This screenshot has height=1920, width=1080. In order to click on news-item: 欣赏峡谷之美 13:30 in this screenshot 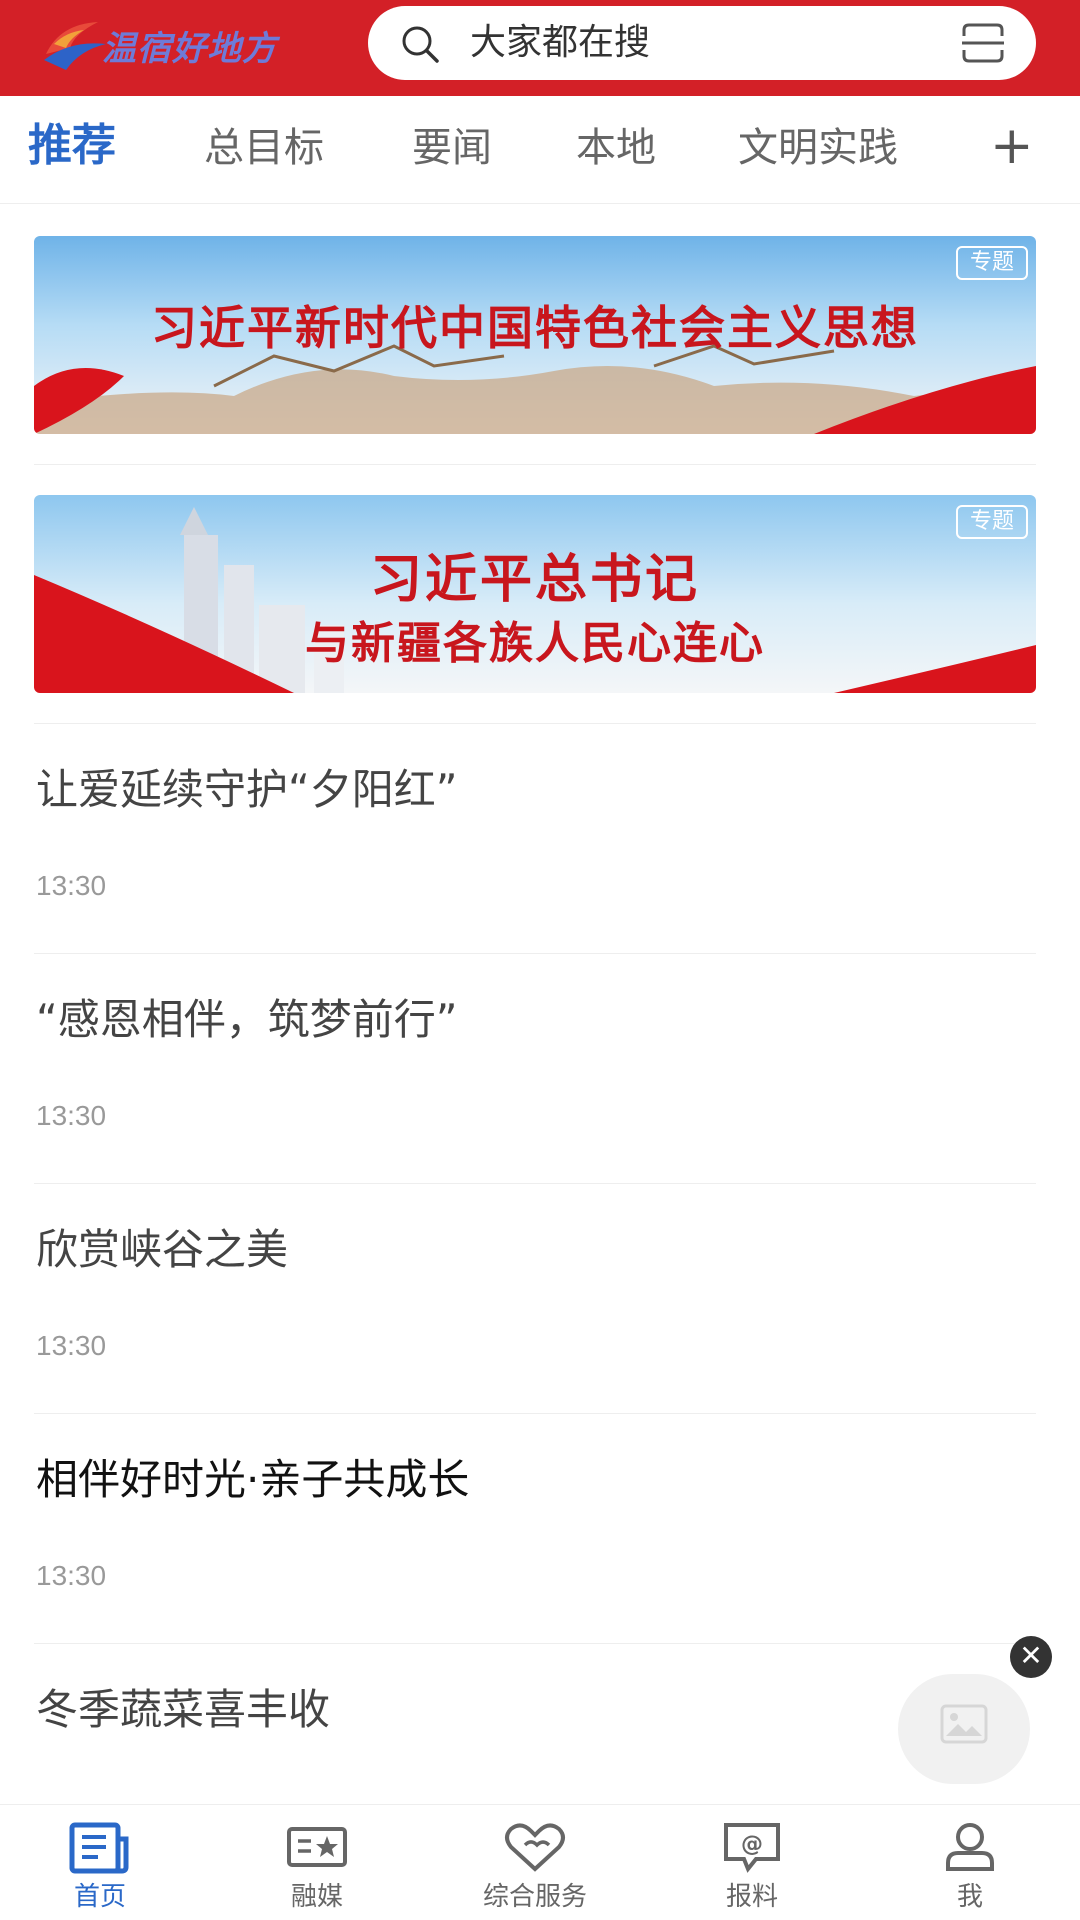, I will do `click(537, 1291)`.